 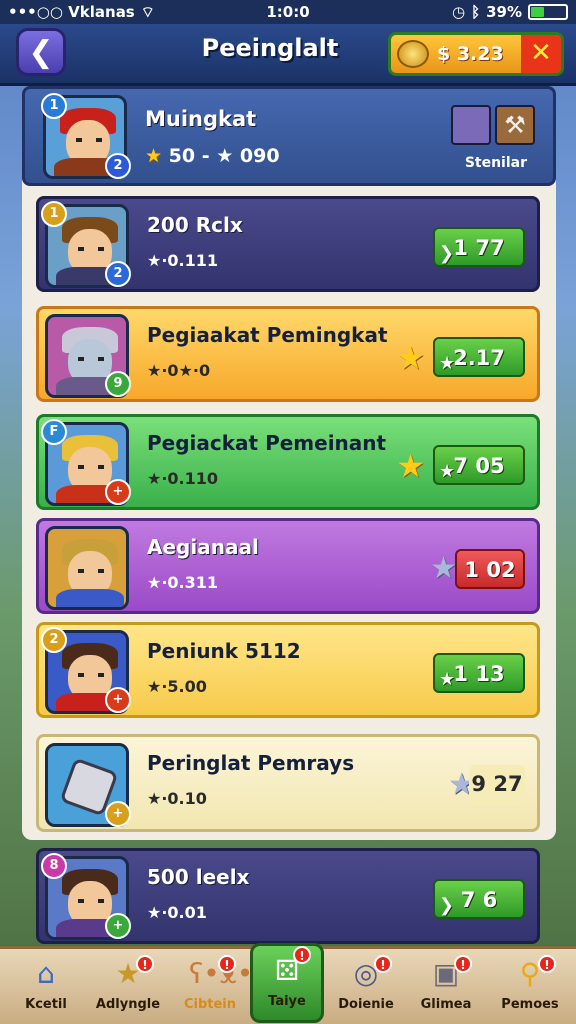 I want to click on tools-icon: ⚒, so click(x=515, y=125).